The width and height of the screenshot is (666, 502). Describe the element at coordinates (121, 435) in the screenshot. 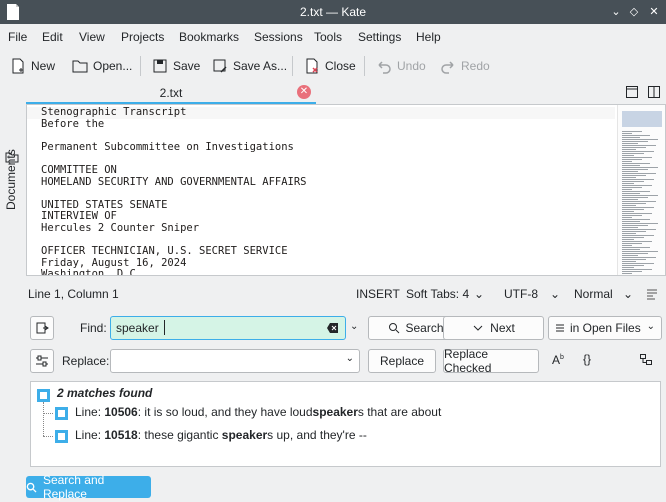

I see `result-line-number: 10518` at that location.